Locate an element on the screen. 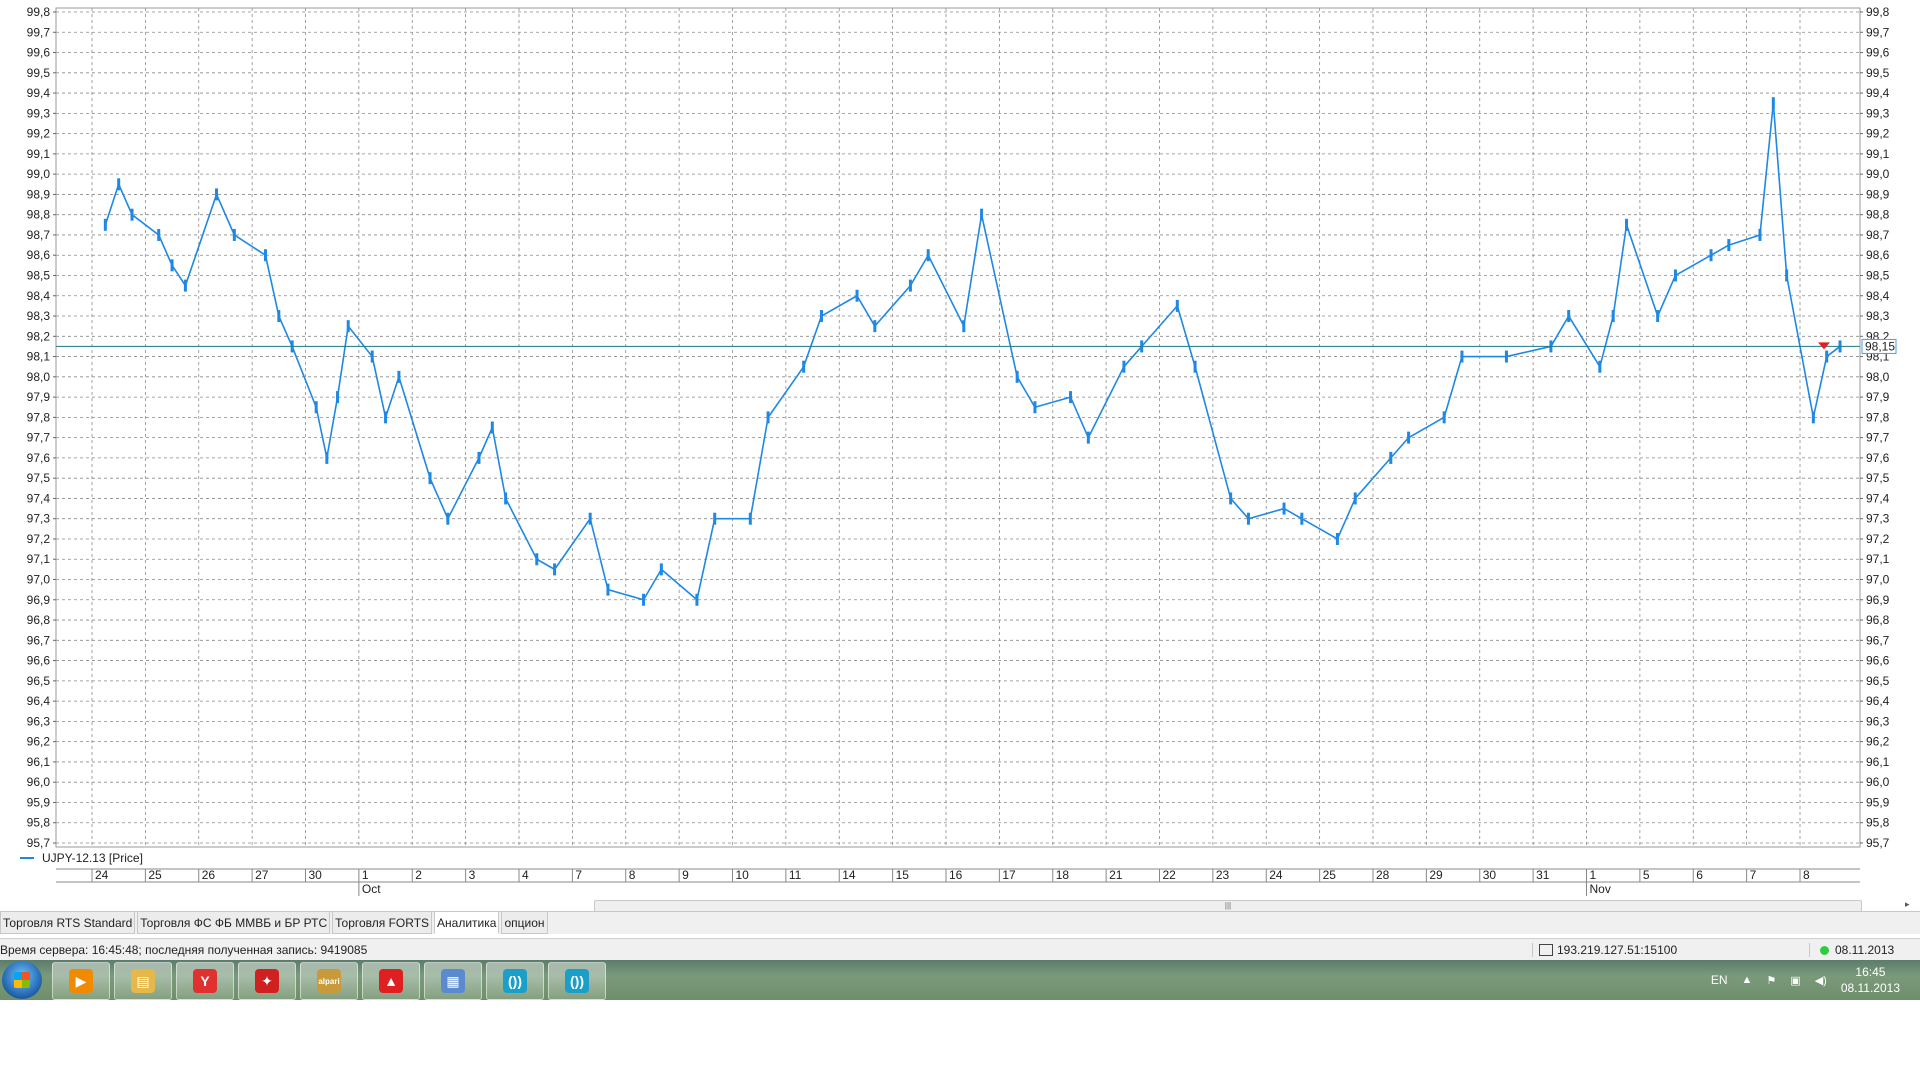 The height and width of the screenshot is (1080, 1920). y-tick-label-left: 99,2 is located at coordinates (39, 134).